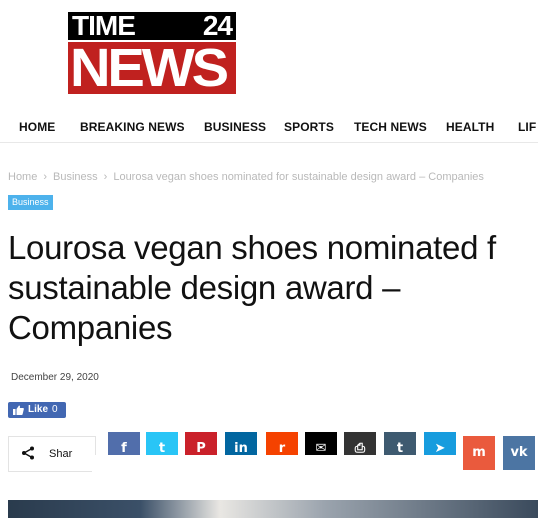 The image size is (538, 518). I want to click on vk-icon: vk, so click(519, 452).